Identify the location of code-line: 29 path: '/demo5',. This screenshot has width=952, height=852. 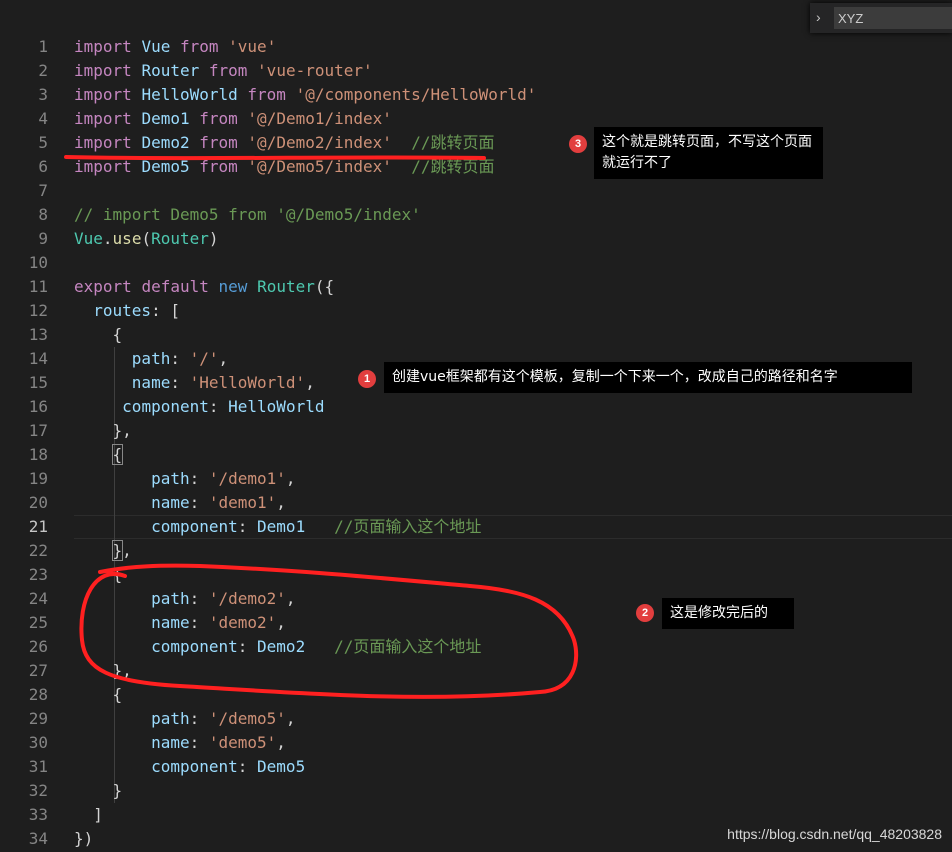
(476, 719).